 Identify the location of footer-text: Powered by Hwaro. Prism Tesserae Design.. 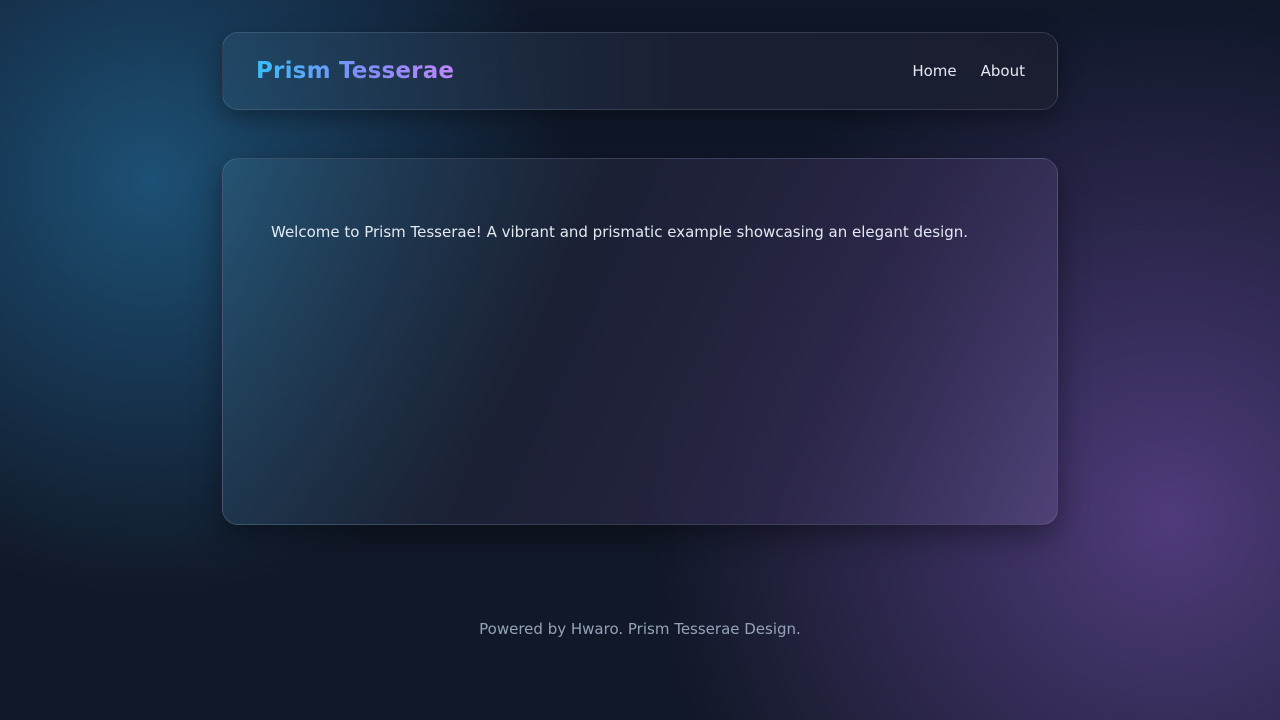
(640, 629).